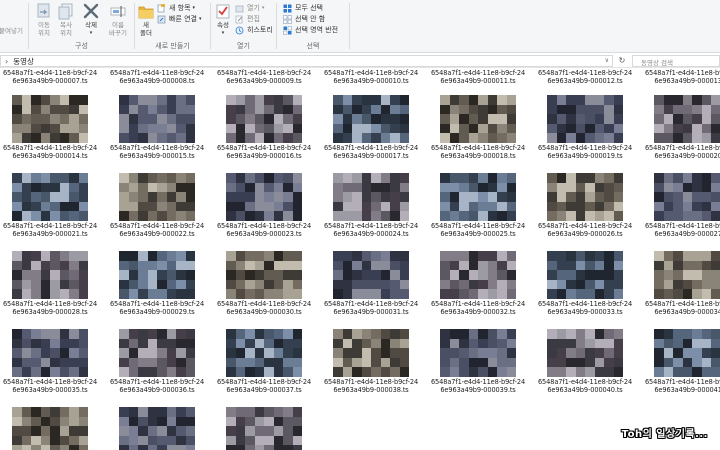  I want to click on paste-label: 붙여넣기, so click(11, 31).